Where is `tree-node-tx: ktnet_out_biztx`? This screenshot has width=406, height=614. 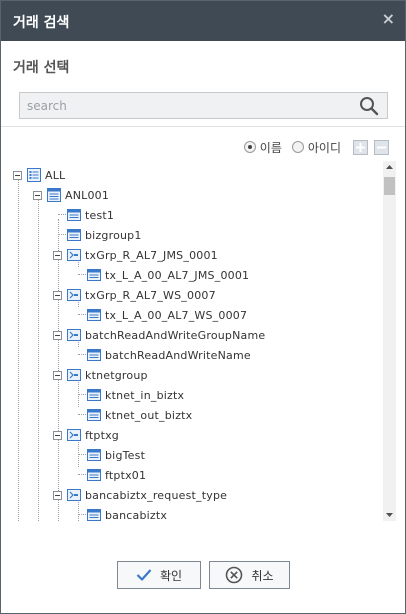 tree-node-tx: ktnet_out_biztx is located at coordinates (139, 415).